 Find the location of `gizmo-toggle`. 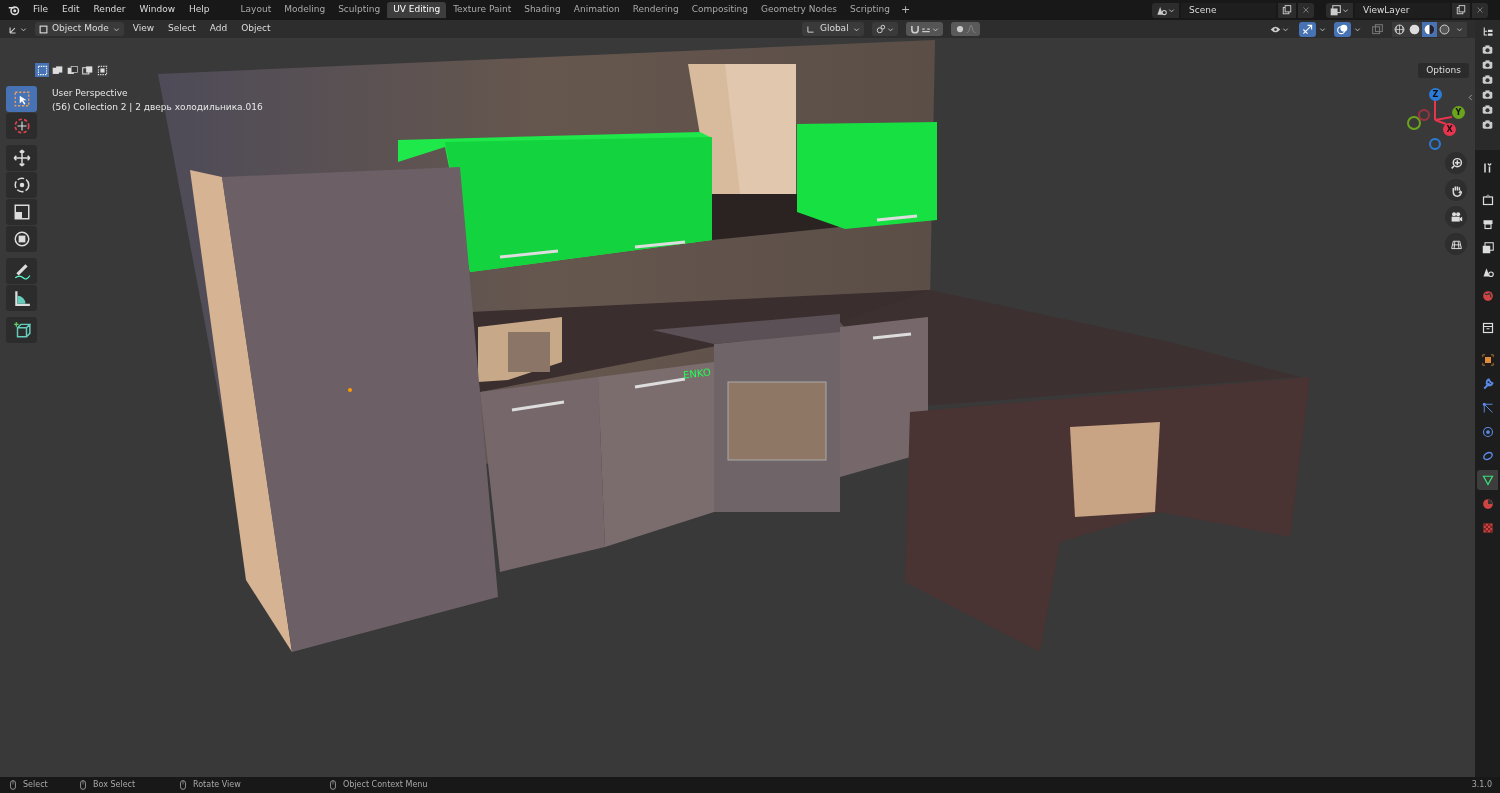

gizmo-toggle is located at coordinates (1307, 29).